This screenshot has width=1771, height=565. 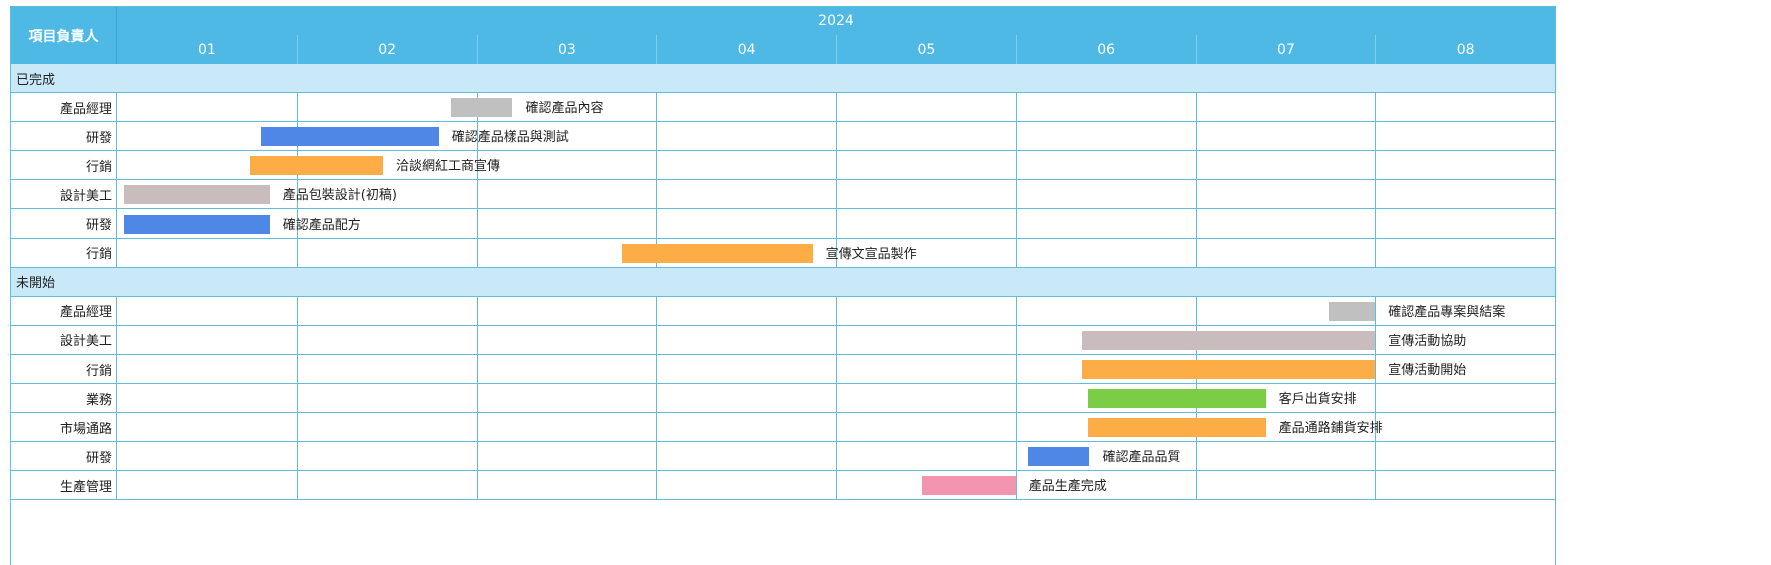 I want to click on gantt-task-label: 確認產品內容, so click(x=564, y=109).